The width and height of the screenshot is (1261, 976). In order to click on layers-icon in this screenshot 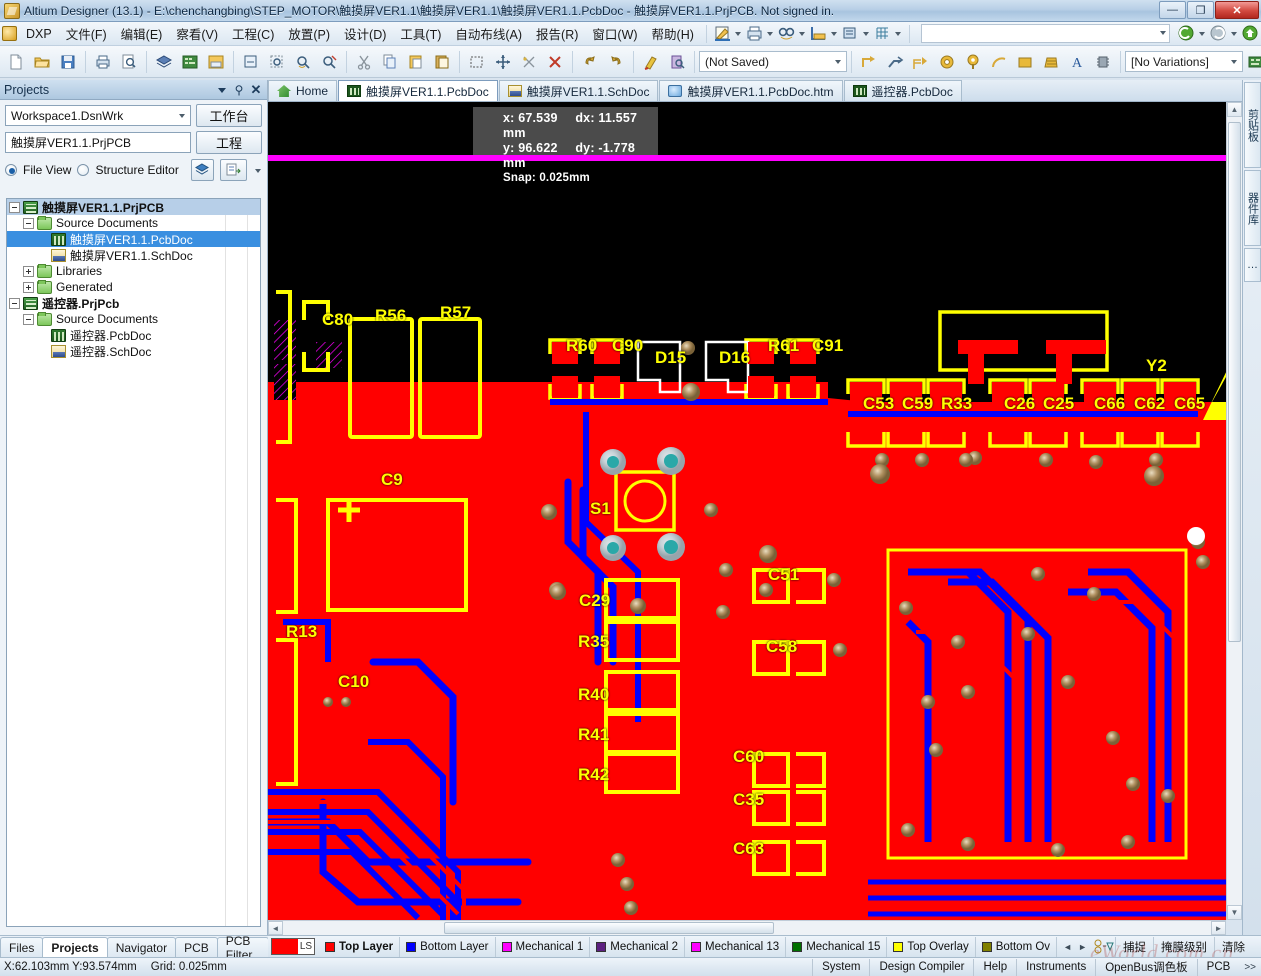, I will do `click(850, 33)`.